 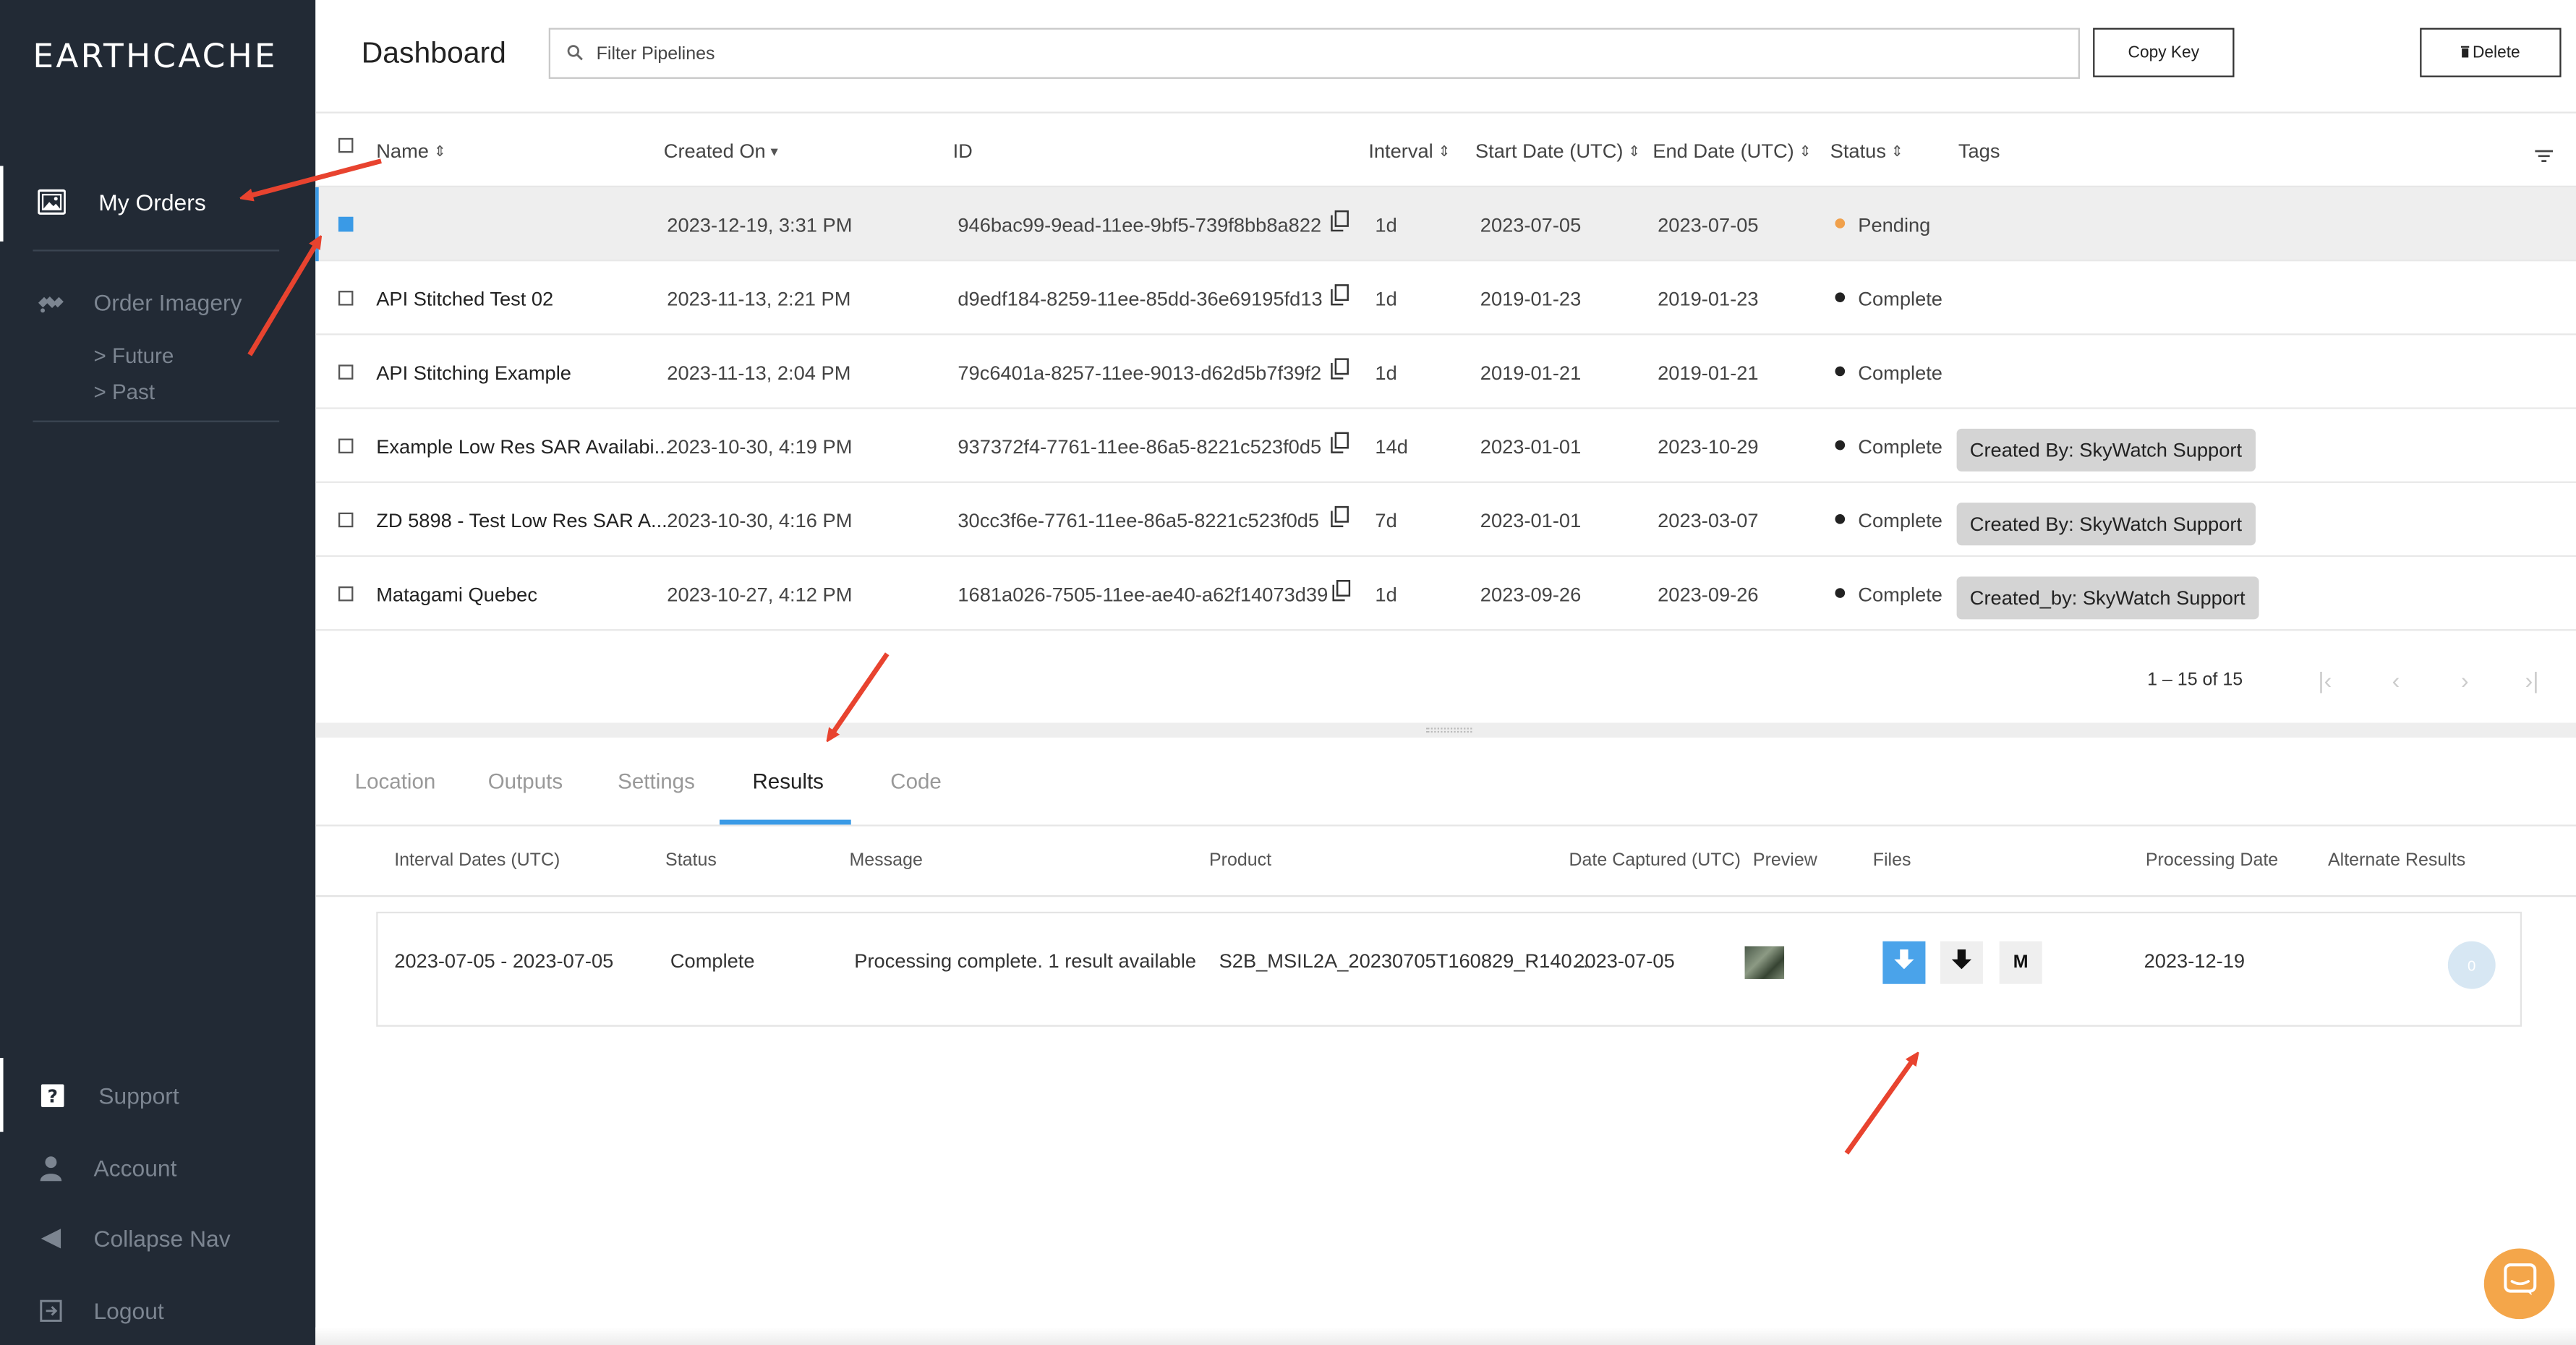 What do you see at coordinates (1449, 730) in the screenshot?
I see `splitter-grip-icon` at bounding box center [1449, 730].